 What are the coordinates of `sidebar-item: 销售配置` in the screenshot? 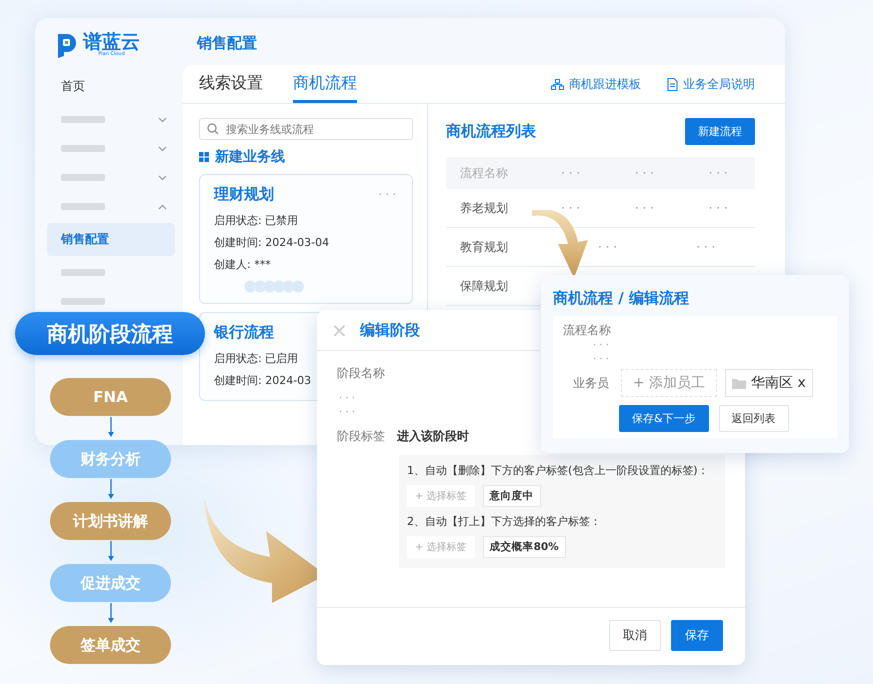 It's located at (111, 239).